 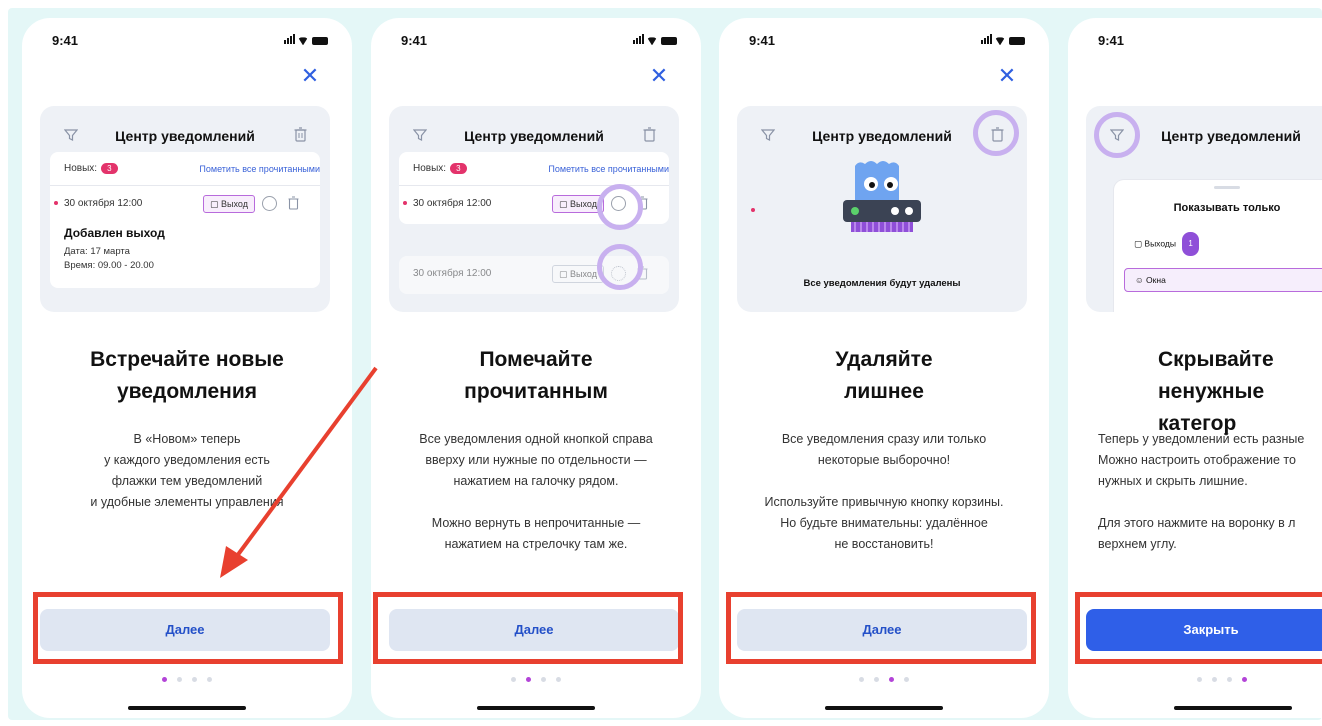 I want to click on exit-tag: ▢ Выход, so click(x=229, y=204).